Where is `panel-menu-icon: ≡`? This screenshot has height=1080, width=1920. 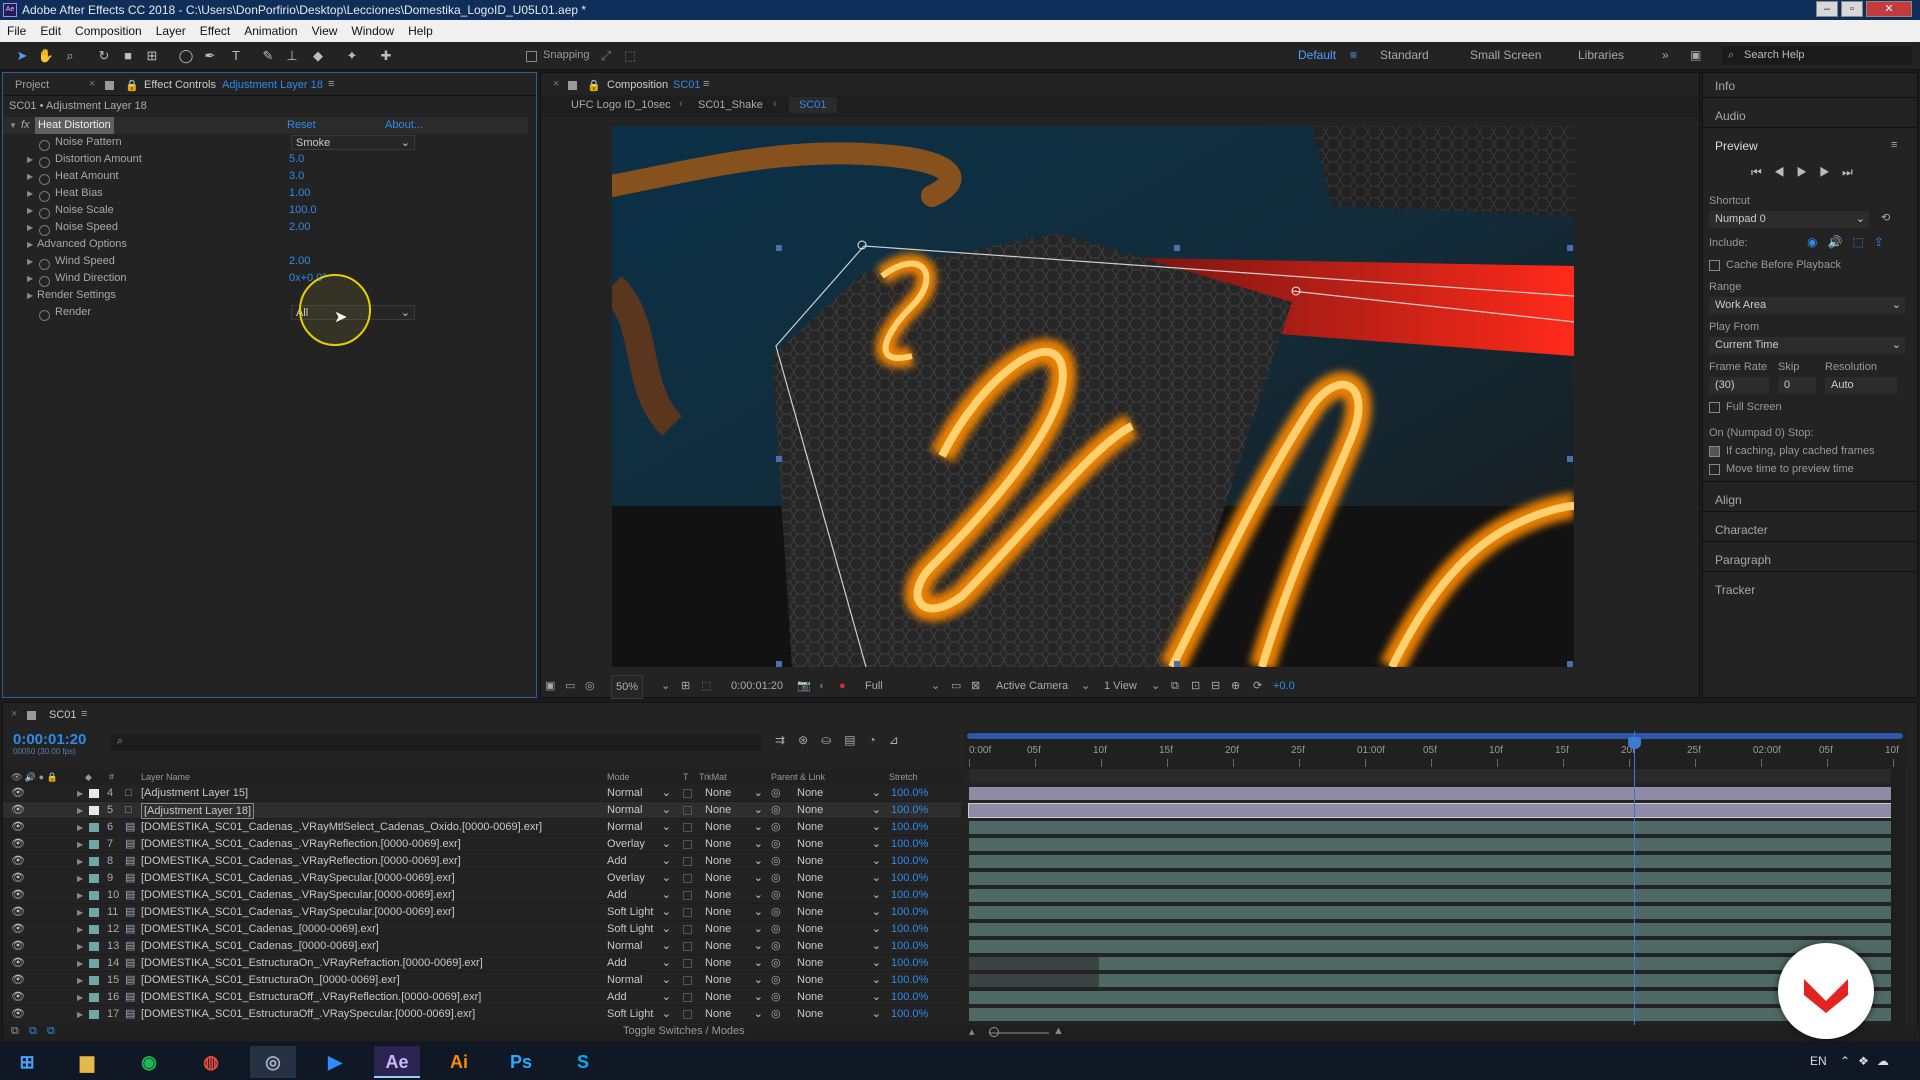 panel-menu-icon: ≡ is located at coordinates (84, 714).